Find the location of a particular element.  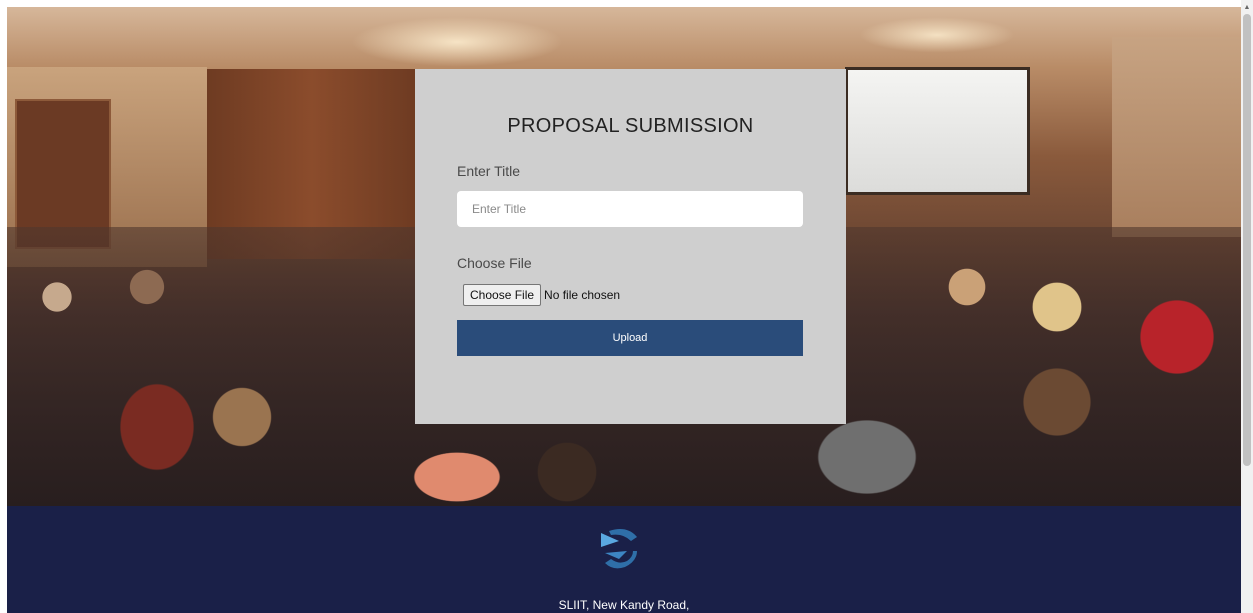

title-label: Enter Title is located at coordinates (489, 171).